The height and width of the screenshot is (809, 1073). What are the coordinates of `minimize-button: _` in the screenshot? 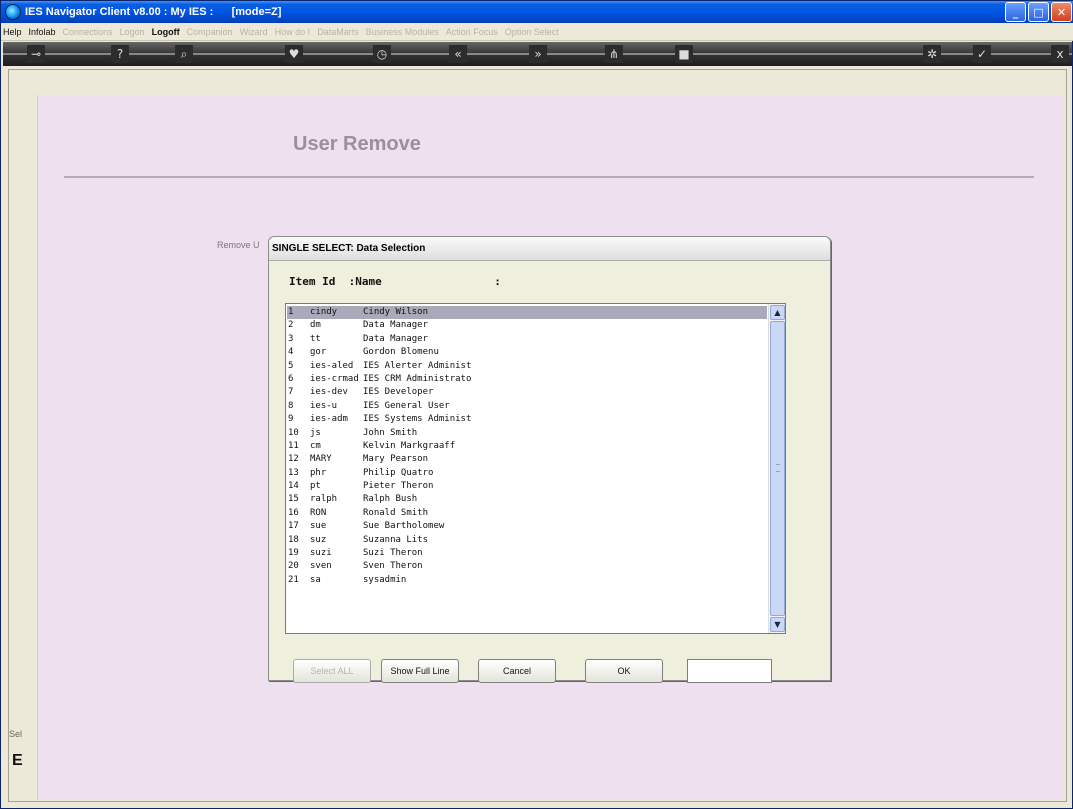 It's located at (1015, 12).